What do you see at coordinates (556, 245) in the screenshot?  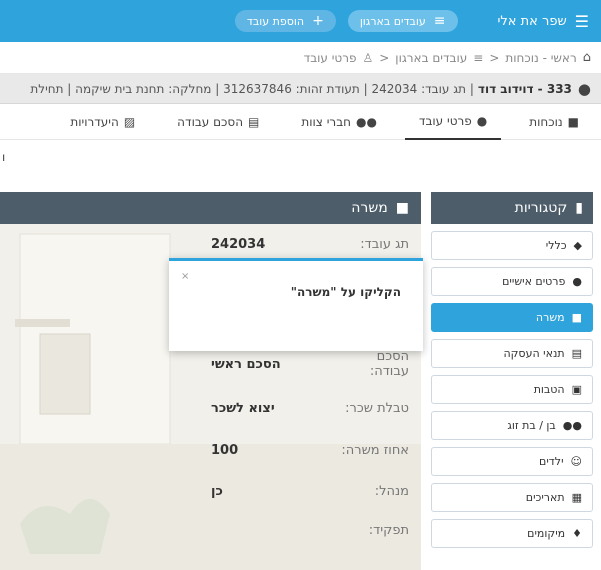 I see `category-label: כללי` at bounding box center [556, 245].